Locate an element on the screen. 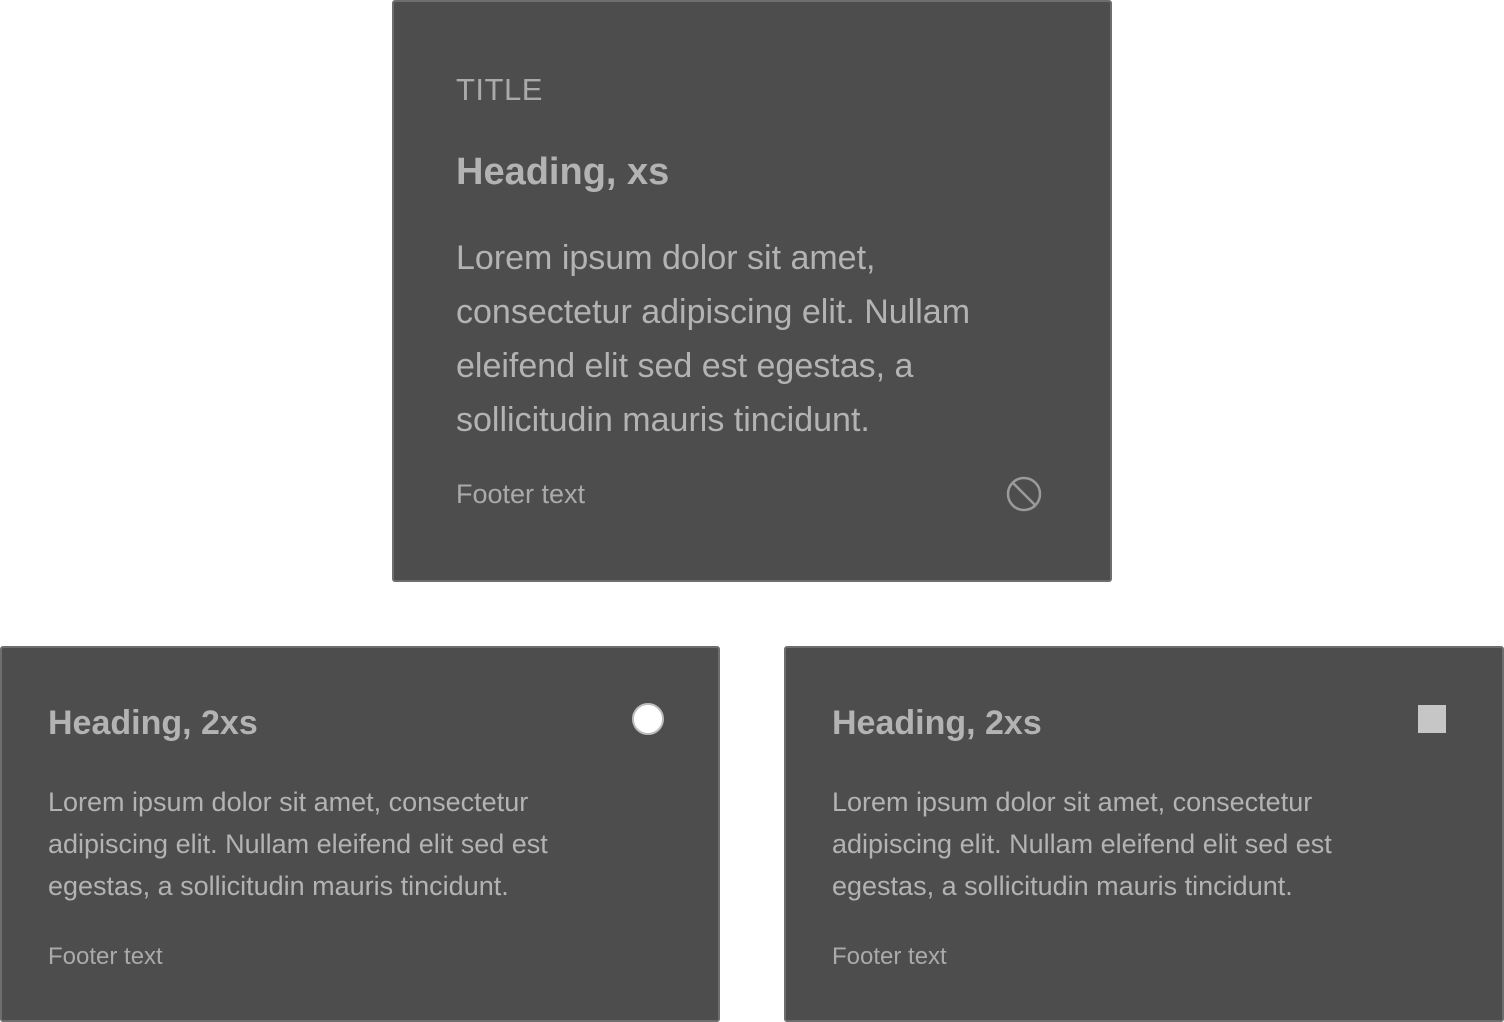 This screenshot has height=1022, width=1504. block-icon is located at coordinates (1024, 494).